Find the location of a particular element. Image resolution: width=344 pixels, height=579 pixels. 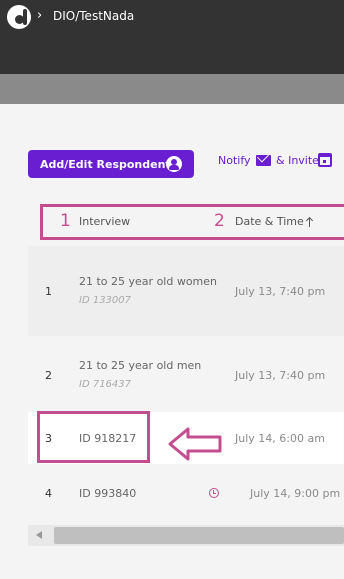

clock-icon is located at coordinates (214, 493).